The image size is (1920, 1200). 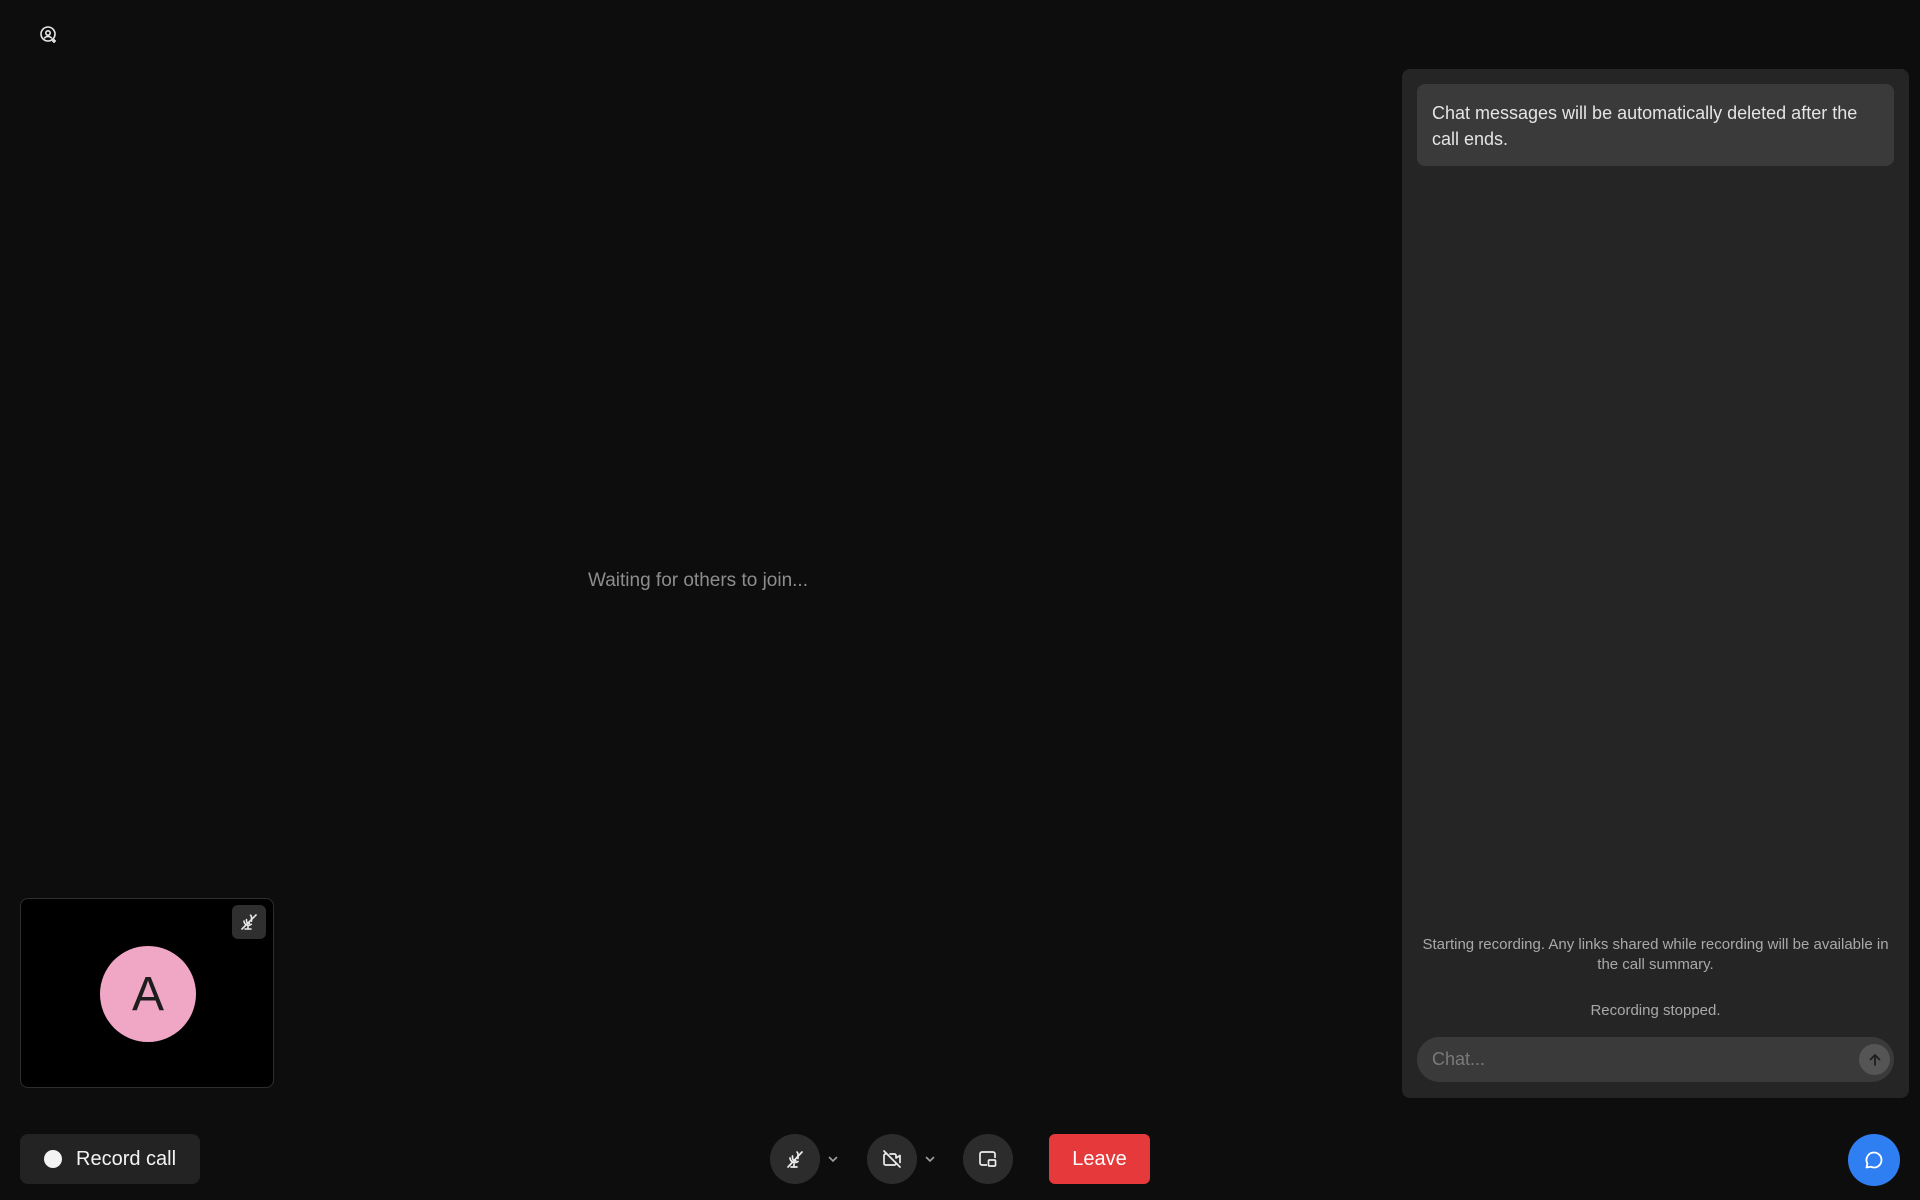 I want to click on record-call-button: Record call, so click(x=110, y=1159).